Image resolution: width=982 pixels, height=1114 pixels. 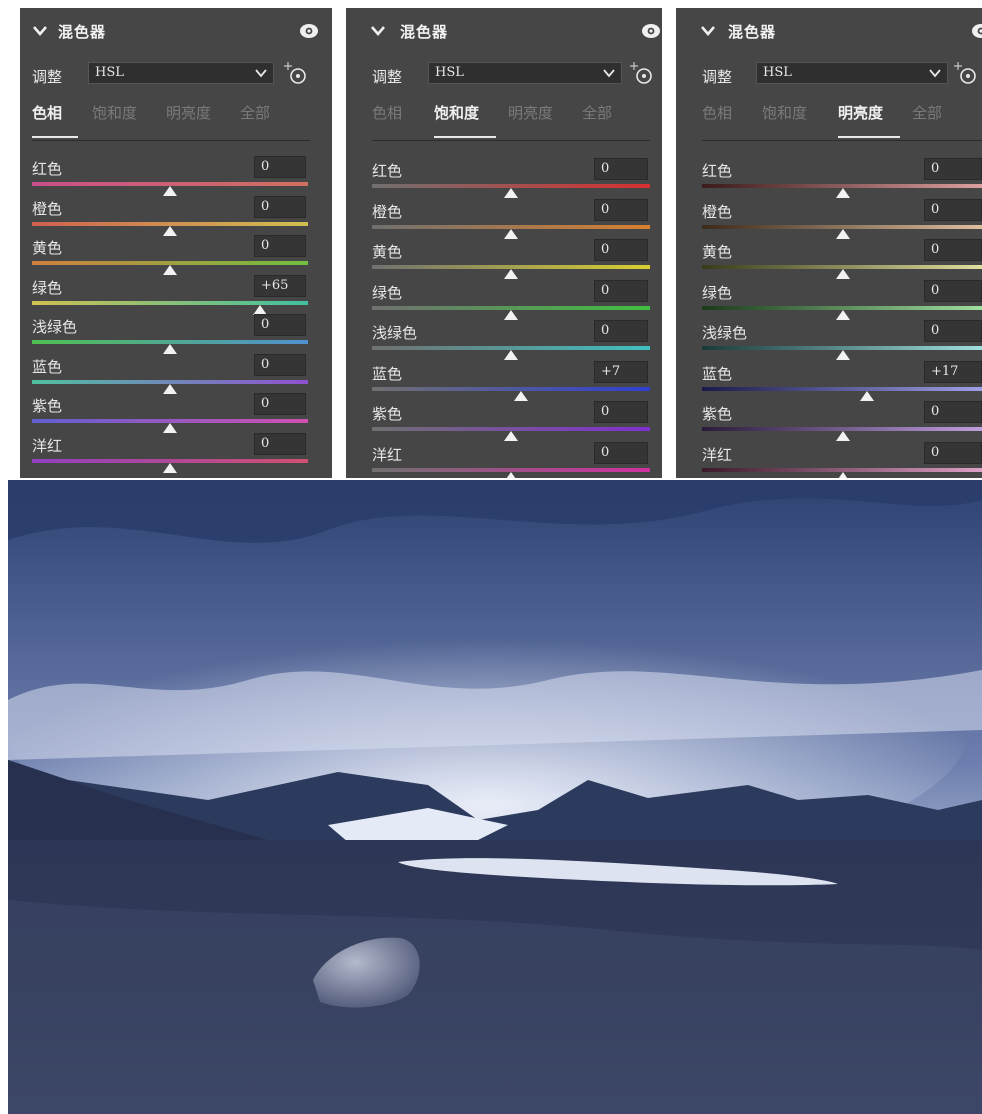 What do you see at coordinates (717, 454) in the screenshot?
I see `color-label: 洋红` at bounding box center [717, 454].